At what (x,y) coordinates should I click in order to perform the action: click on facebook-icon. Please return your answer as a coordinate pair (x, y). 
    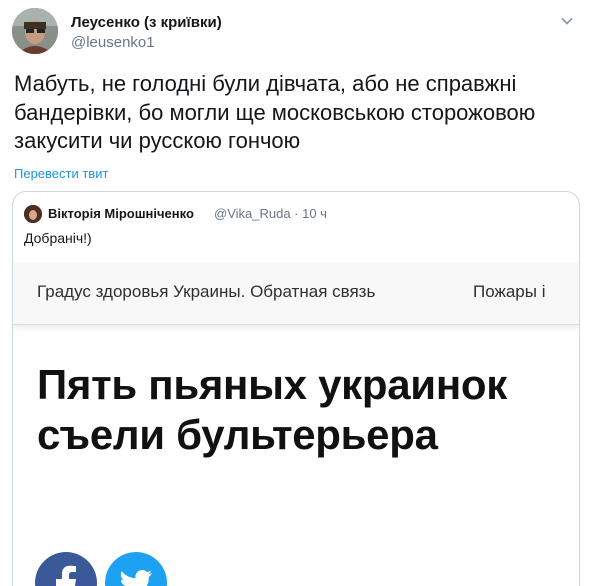
    Looking at the image, I should click on (66, 569).